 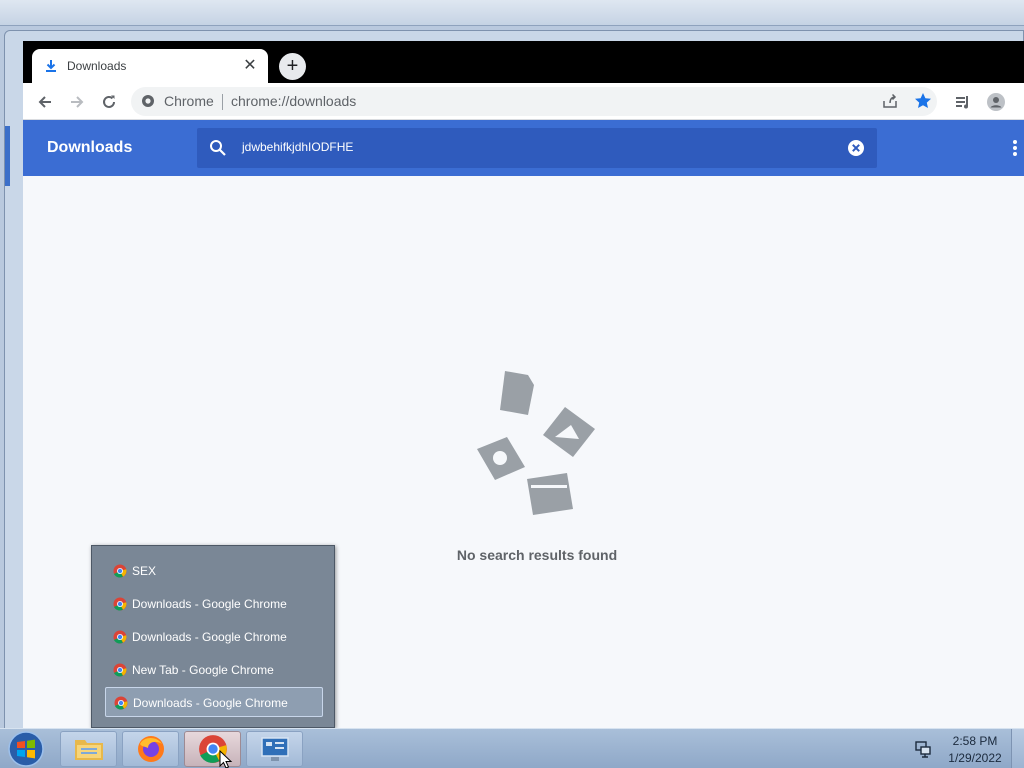 I want to click on reload-button, so click(x=109, y=102).